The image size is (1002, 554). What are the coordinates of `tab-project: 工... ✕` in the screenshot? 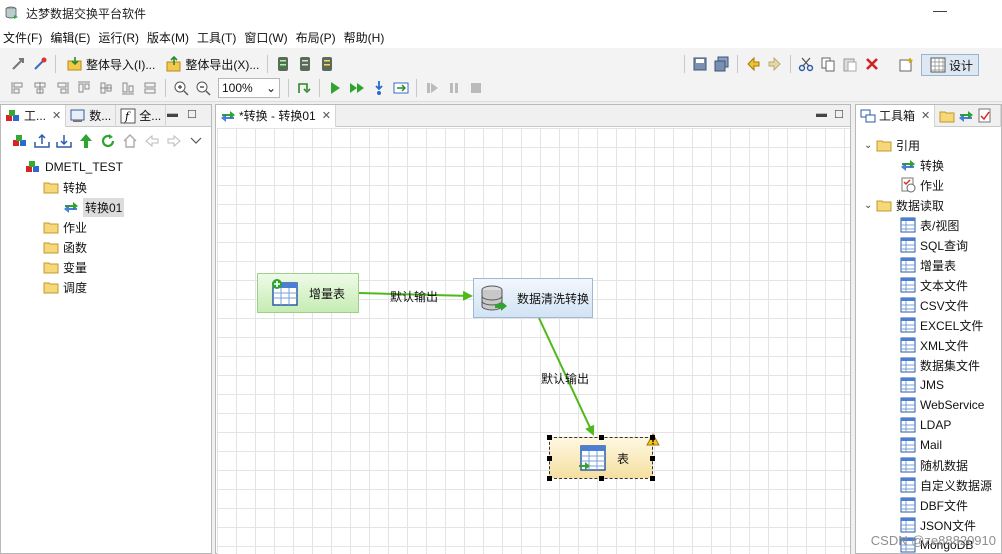 It's located at (34, 115).